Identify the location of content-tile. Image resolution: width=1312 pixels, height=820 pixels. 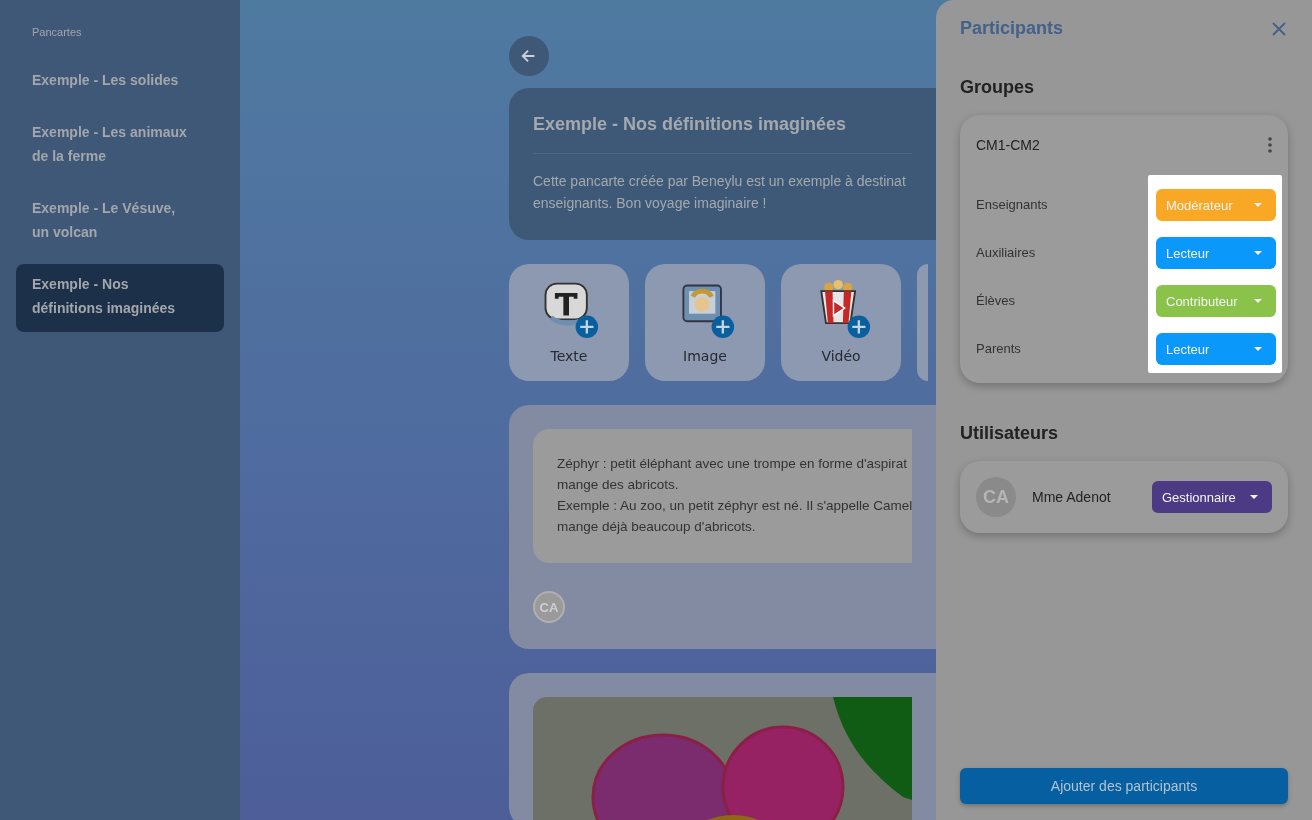
(922, 322).